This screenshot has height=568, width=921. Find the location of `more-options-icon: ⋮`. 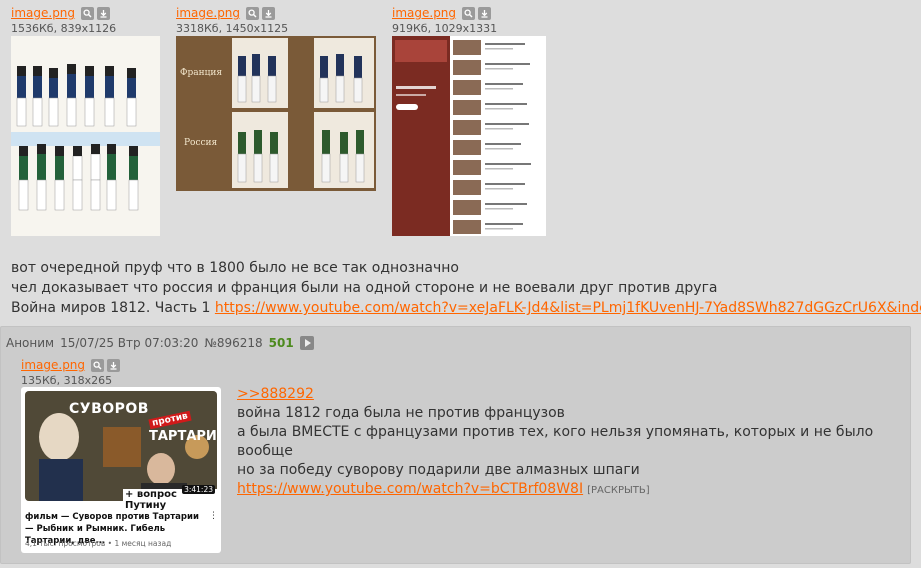

more-options-icon: ⋮ is located at coordinates (213, 516).